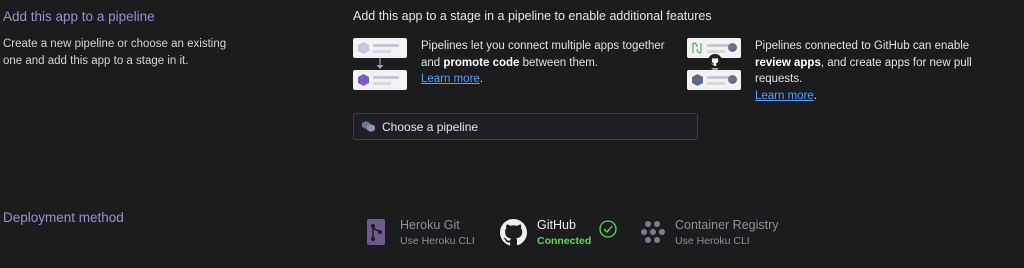 This screenshot has width=1024, height=268. I want to click on pipeline-icon, so click(368, 126).